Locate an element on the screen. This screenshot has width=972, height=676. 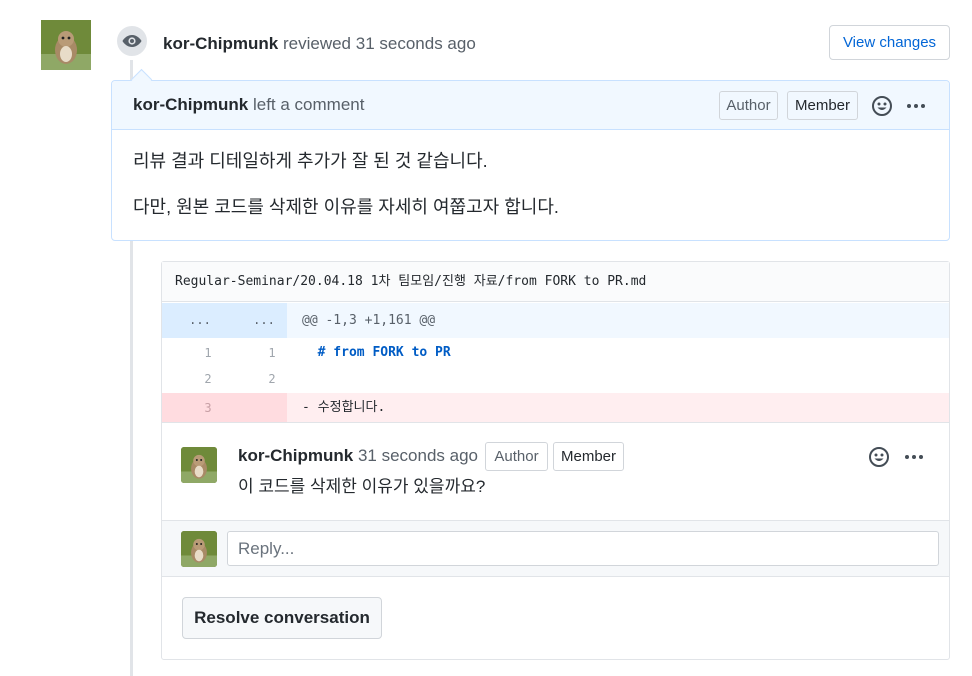
reply-area is located at coordinates (555, 548).